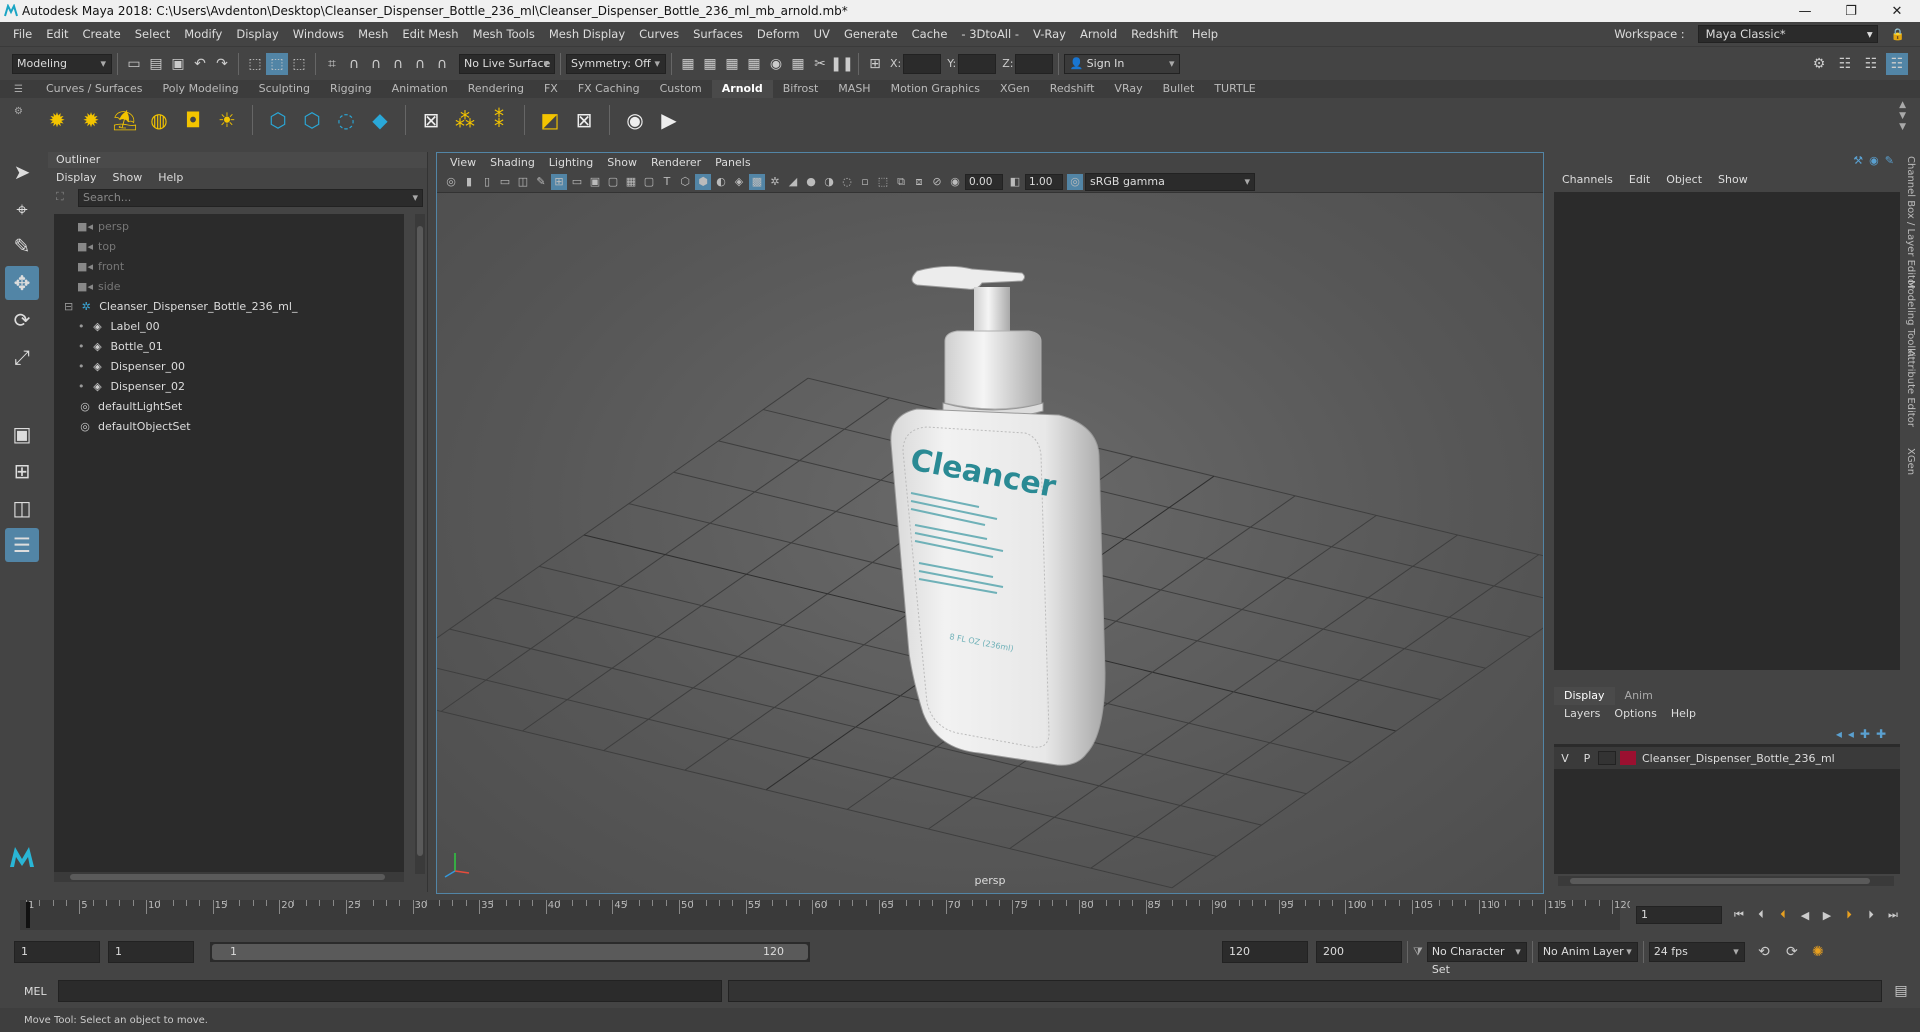 The height and width of the screenshot is (1032, 1920). Describe the element at coordinates (299, 64) in the screenshot. I see `select-component-icon: ⬚` at that location.